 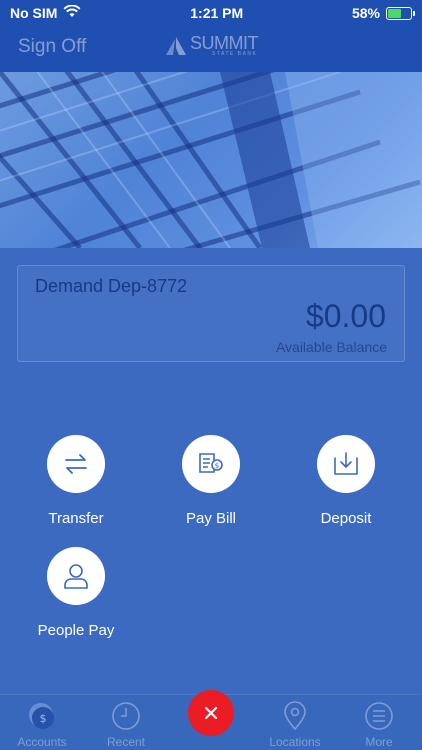 I want to click on transfer-action: Transfer, so click(x=76, y=481).